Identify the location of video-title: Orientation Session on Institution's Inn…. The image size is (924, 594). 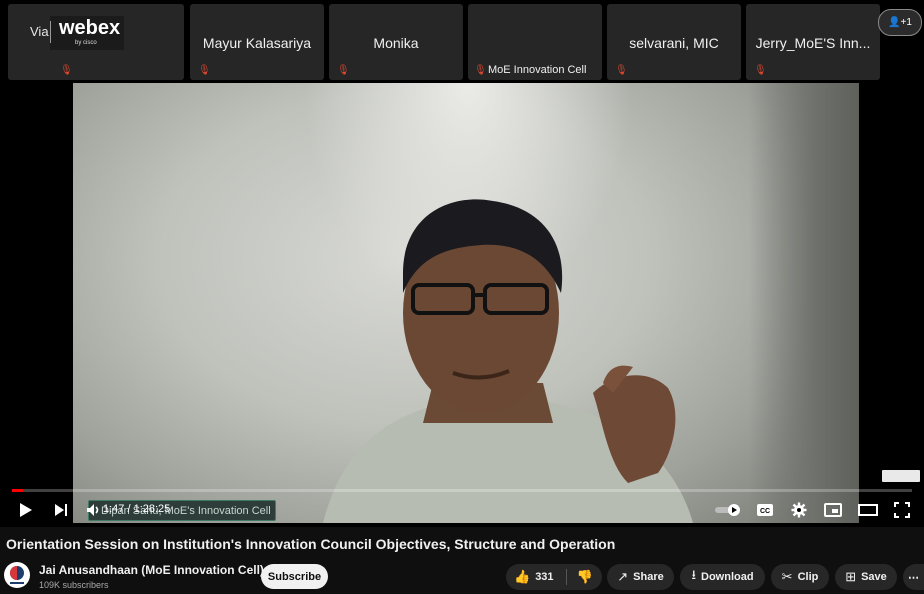
(311, 544).